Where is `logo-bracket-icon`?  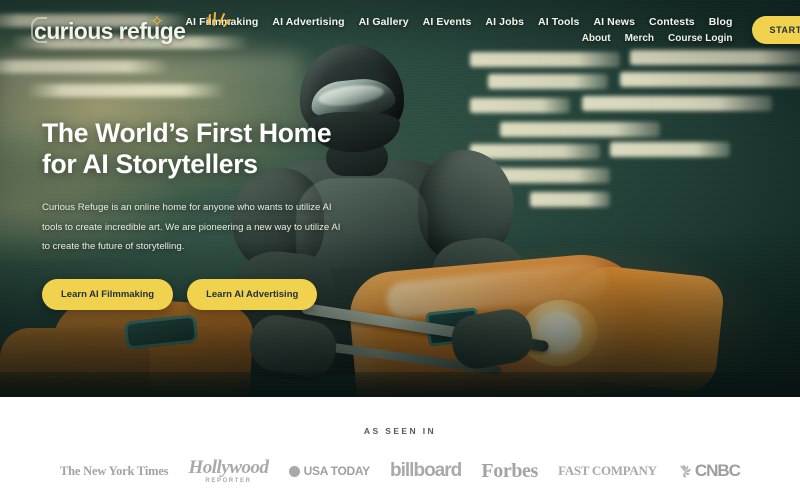 logo-bracket-icon is located at coordinates (39, 30).